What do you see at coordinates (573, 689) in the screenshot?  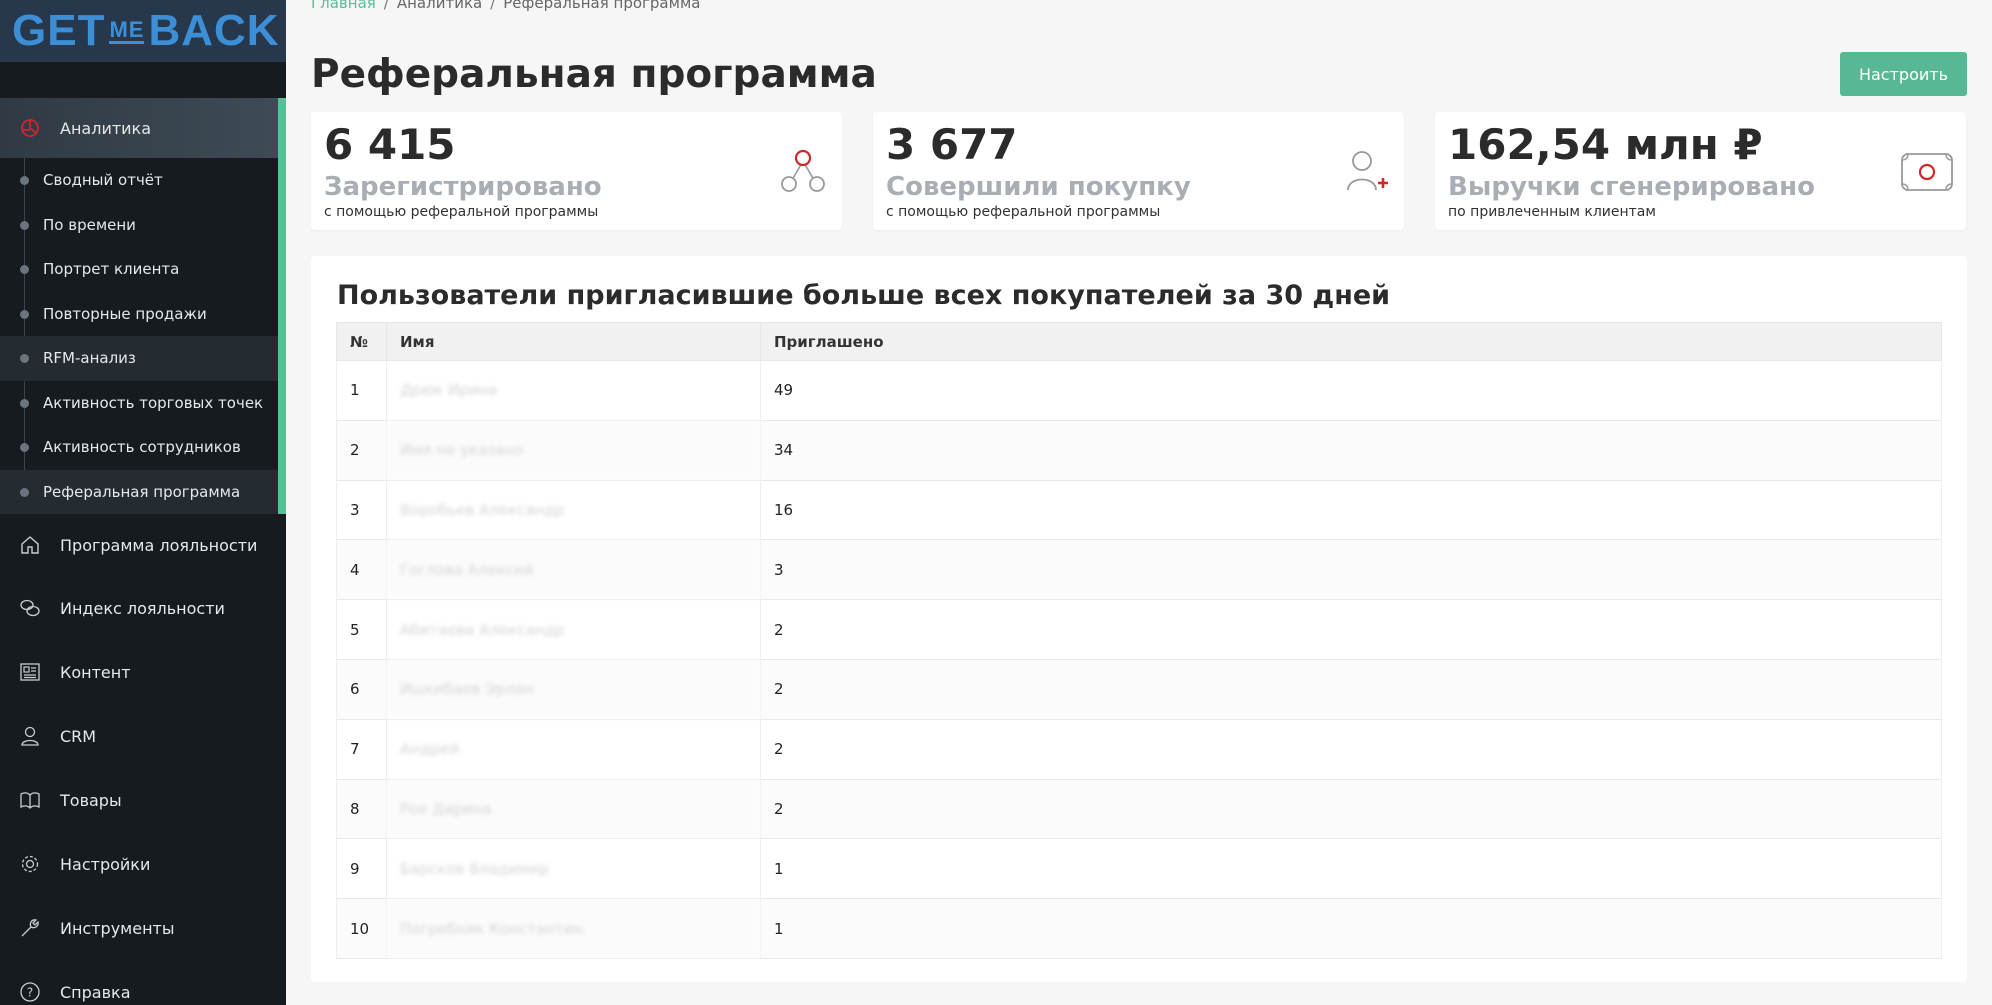 I see `cell-name: Ишкибаев Эрлан` at bounding box center [573, 689].